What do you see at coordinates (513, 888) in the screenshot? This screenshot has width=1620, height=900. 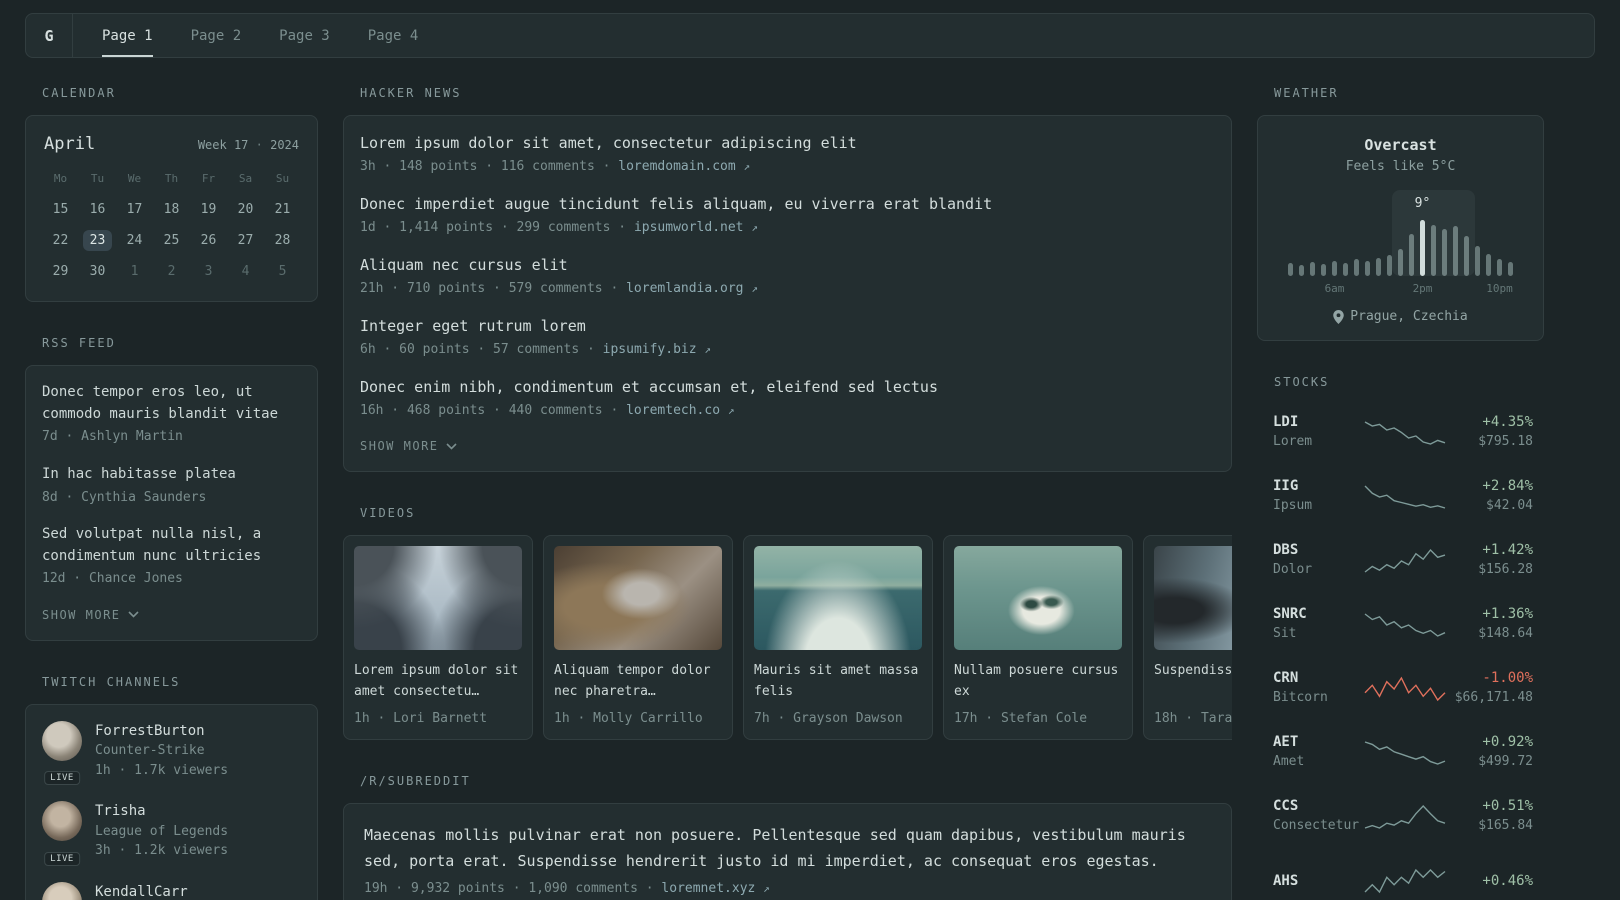 I see `subreddit-post-stats: 19h · 9,932 points · 1,090 comments ·` at bounding box center [513, 888].